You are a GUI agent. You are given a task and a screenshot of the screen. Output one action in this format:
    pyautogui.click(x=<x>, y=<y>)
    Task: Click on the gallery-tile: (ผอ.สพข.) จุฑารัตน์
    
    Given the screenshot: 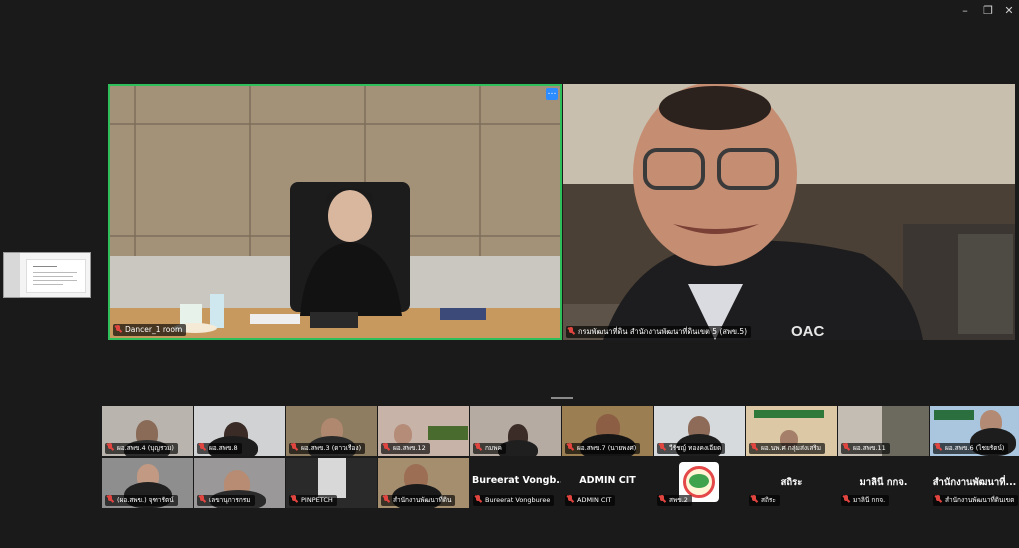 What is the action you would take?
    pyautogui.click(x=147, y=483)
    